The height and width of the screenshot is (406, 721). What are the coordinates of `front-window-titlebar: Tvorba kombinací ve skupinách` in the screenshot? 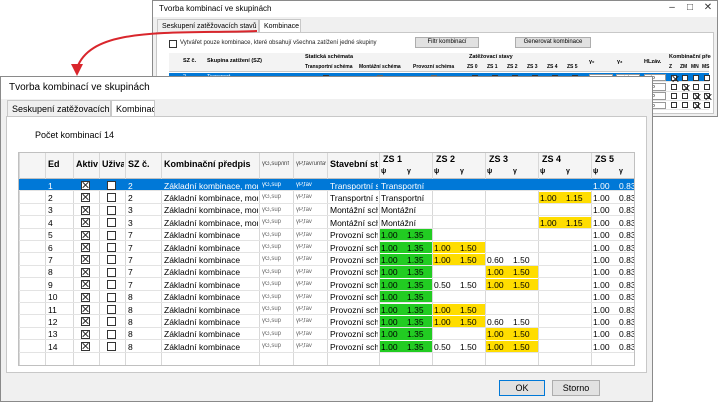 It's located at (326, 88).